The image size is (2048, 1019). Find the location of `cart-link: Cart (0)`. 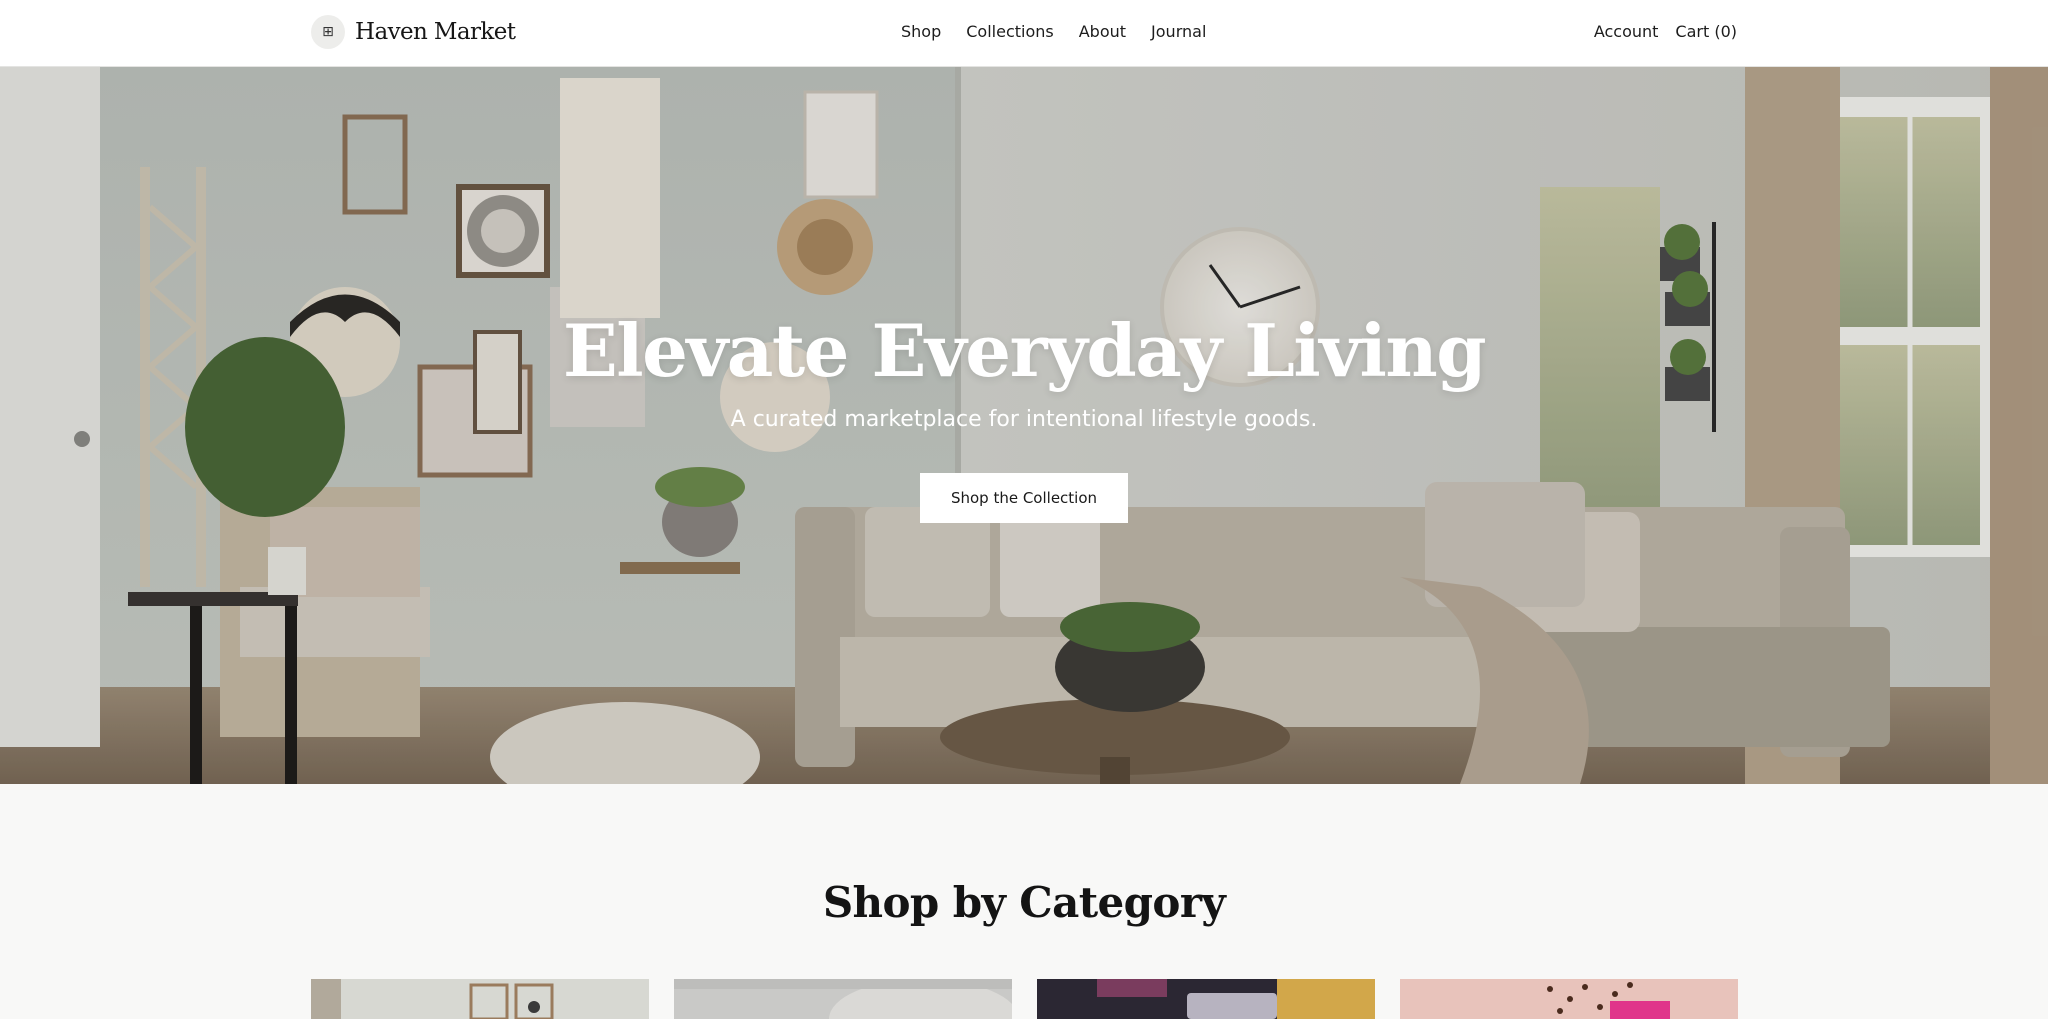

cart-link: Cart (0) is located at coordinates (1706, 32).